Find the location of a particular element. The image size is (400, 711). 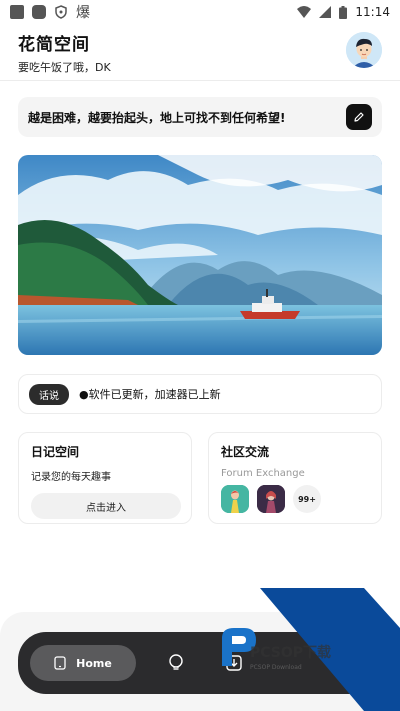

notice-bar: 话说 ●软件已更新，加速器已上新 is located at coordinates (200, 394).